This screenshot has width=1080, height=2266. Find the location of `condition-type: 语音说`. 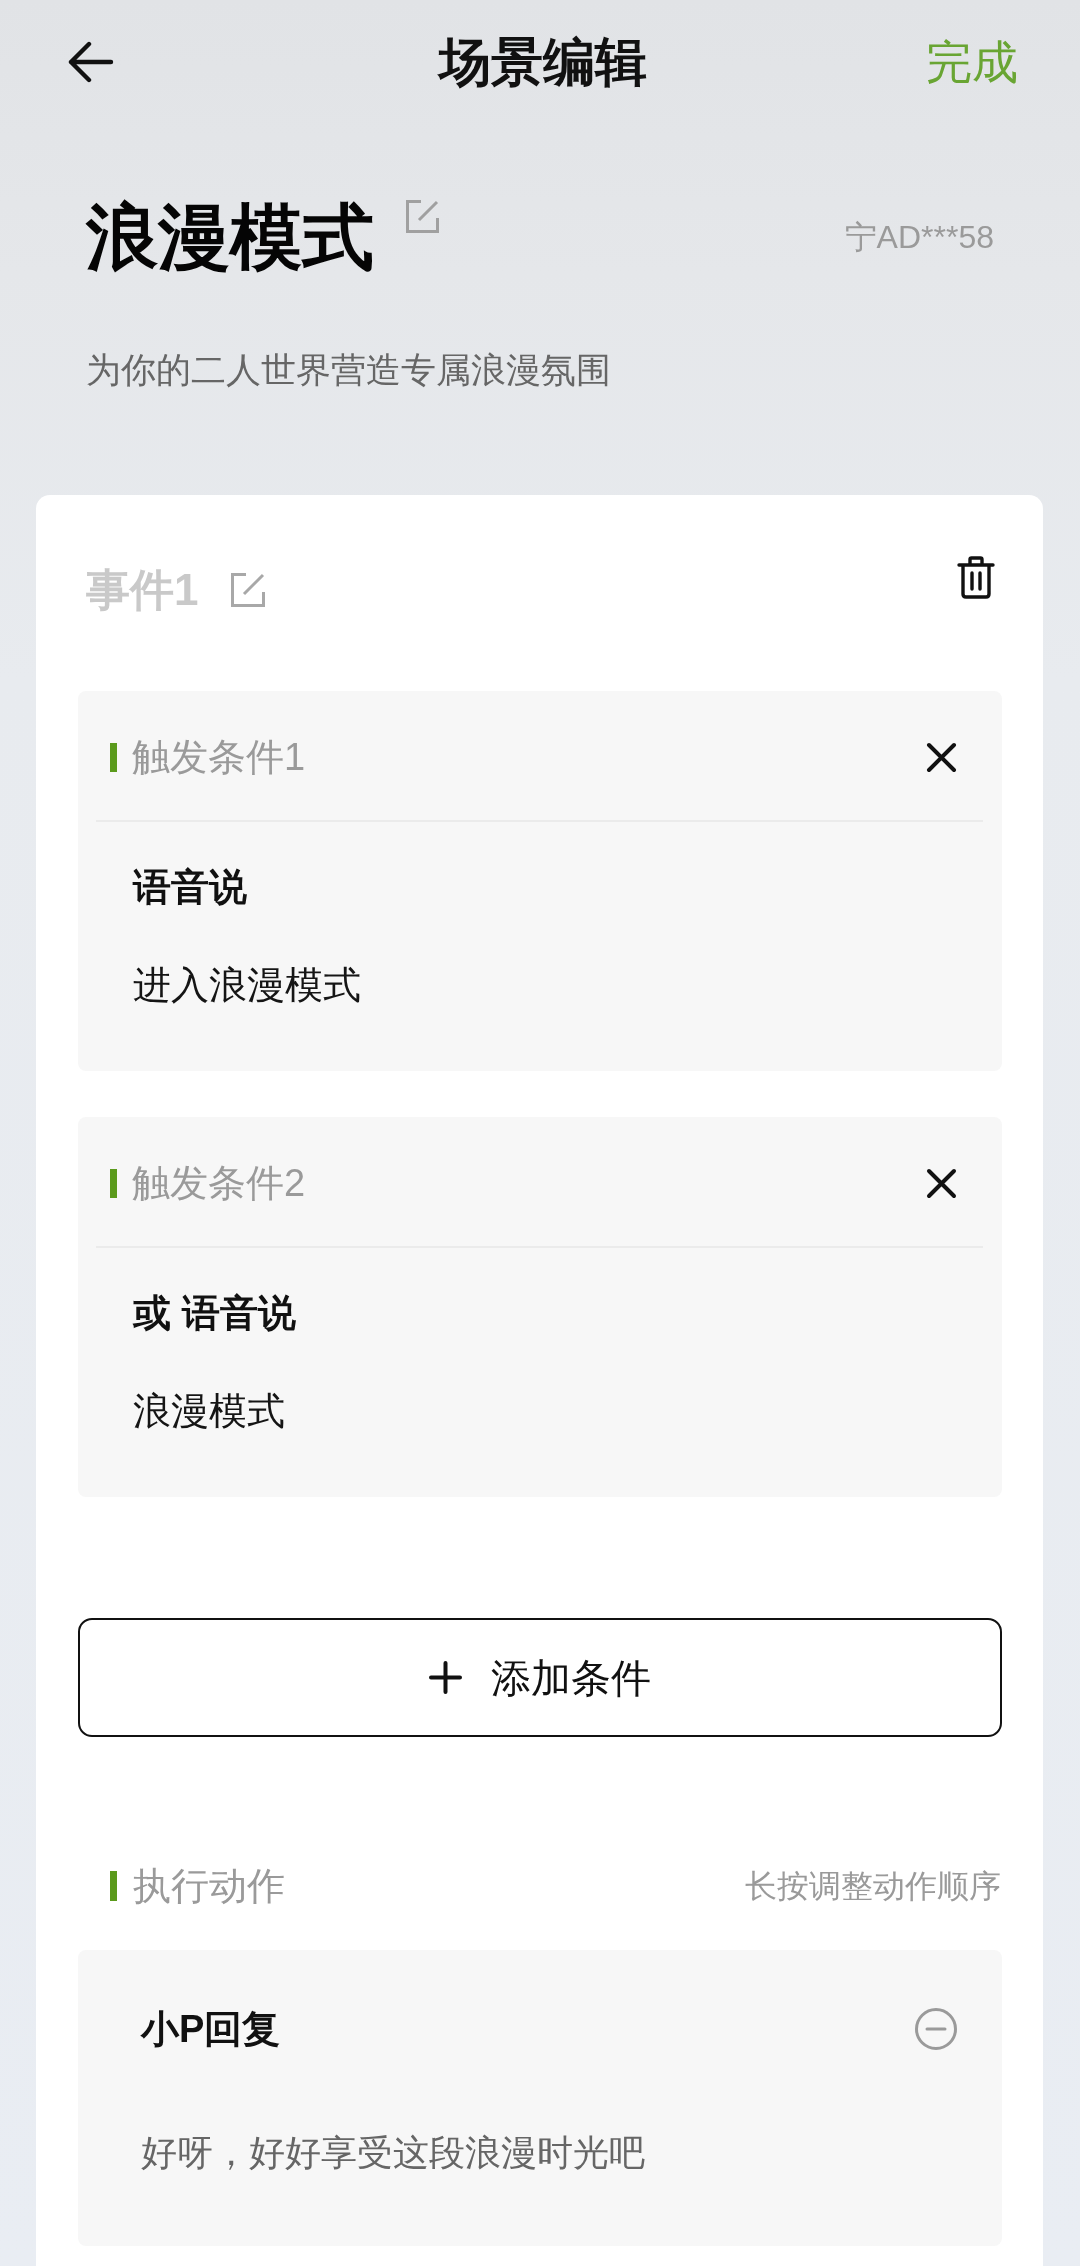

condition-type: 语音说 is located at coordinates (190, 887).